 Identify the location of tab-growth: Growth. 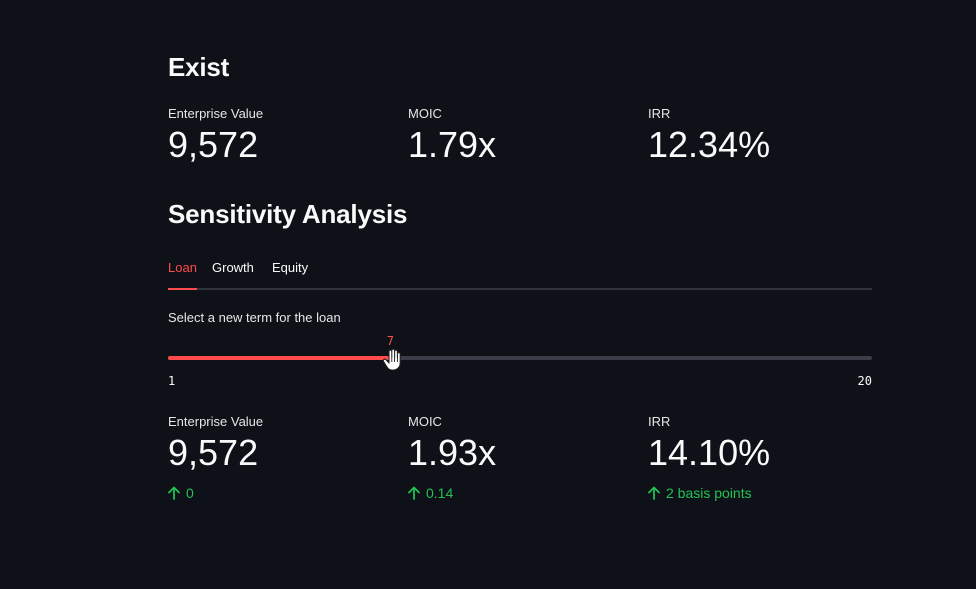
(233, 267).